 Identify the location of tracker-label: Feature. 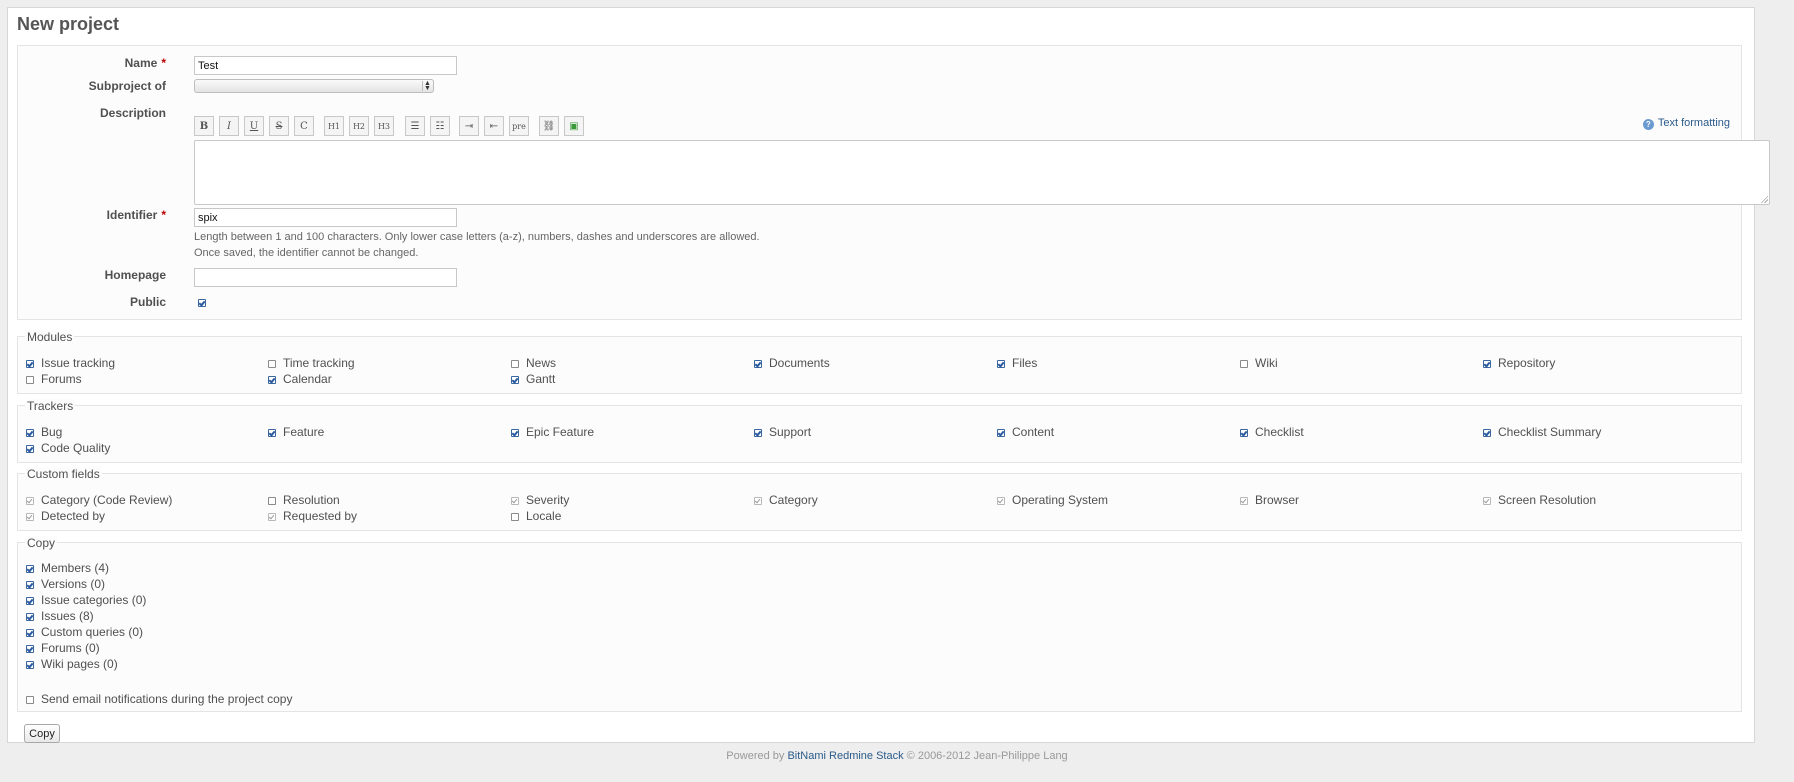
(304, 432).